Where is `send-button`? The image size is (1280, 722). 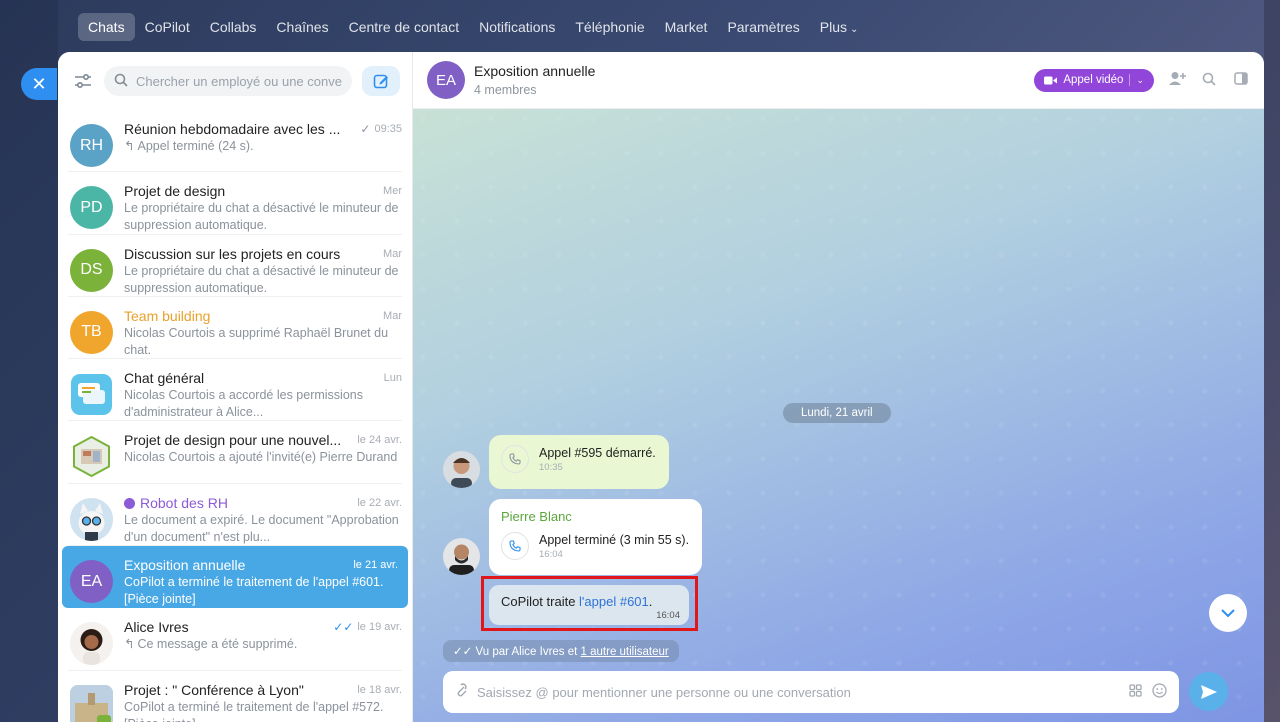 send-button is located at coordinates (1208, 691).